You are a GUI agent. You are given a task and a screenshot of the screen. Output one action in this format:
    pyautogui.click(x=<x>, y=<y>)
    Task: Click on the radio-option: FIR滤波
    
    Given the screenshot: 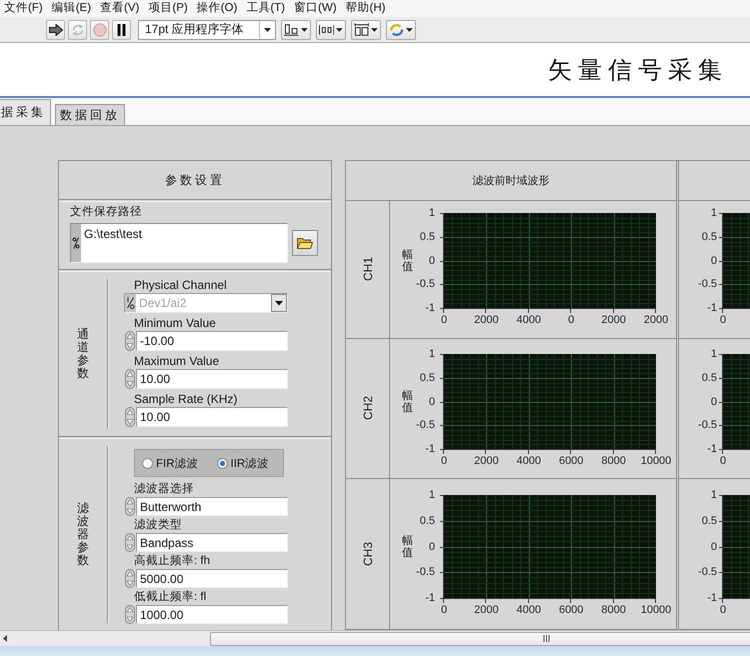 What is the action you would take?
    pyautogui.click(x=170, y=463)
    